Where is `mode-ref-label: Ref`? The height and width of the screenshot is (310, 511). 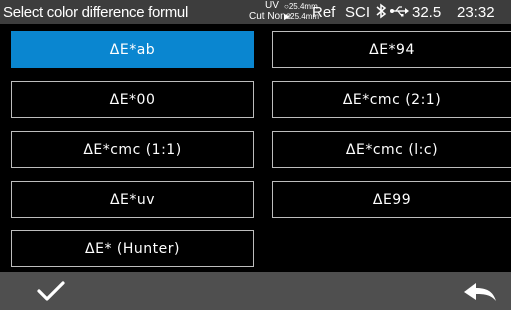 mode-ref-label: Ref is located at coordinates (324, 12).